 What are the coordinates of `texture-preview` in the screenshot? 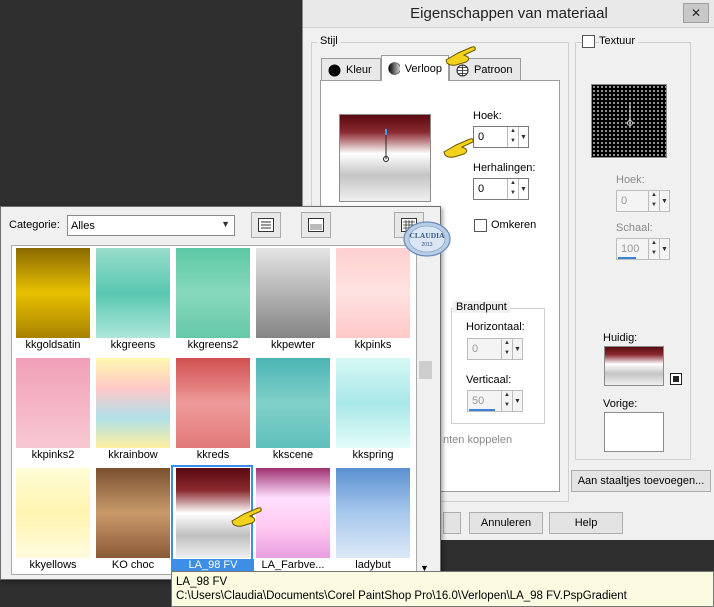 It's located at (629, 121).